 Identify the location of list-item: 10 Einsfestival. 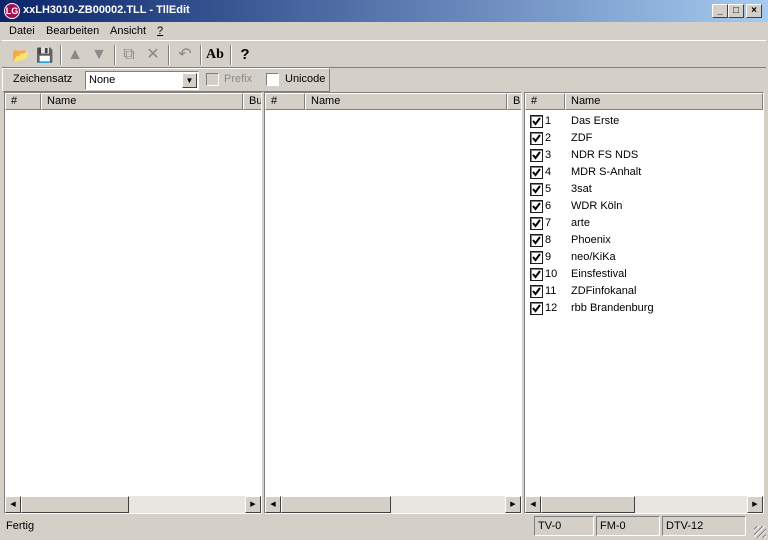
(642, 274).